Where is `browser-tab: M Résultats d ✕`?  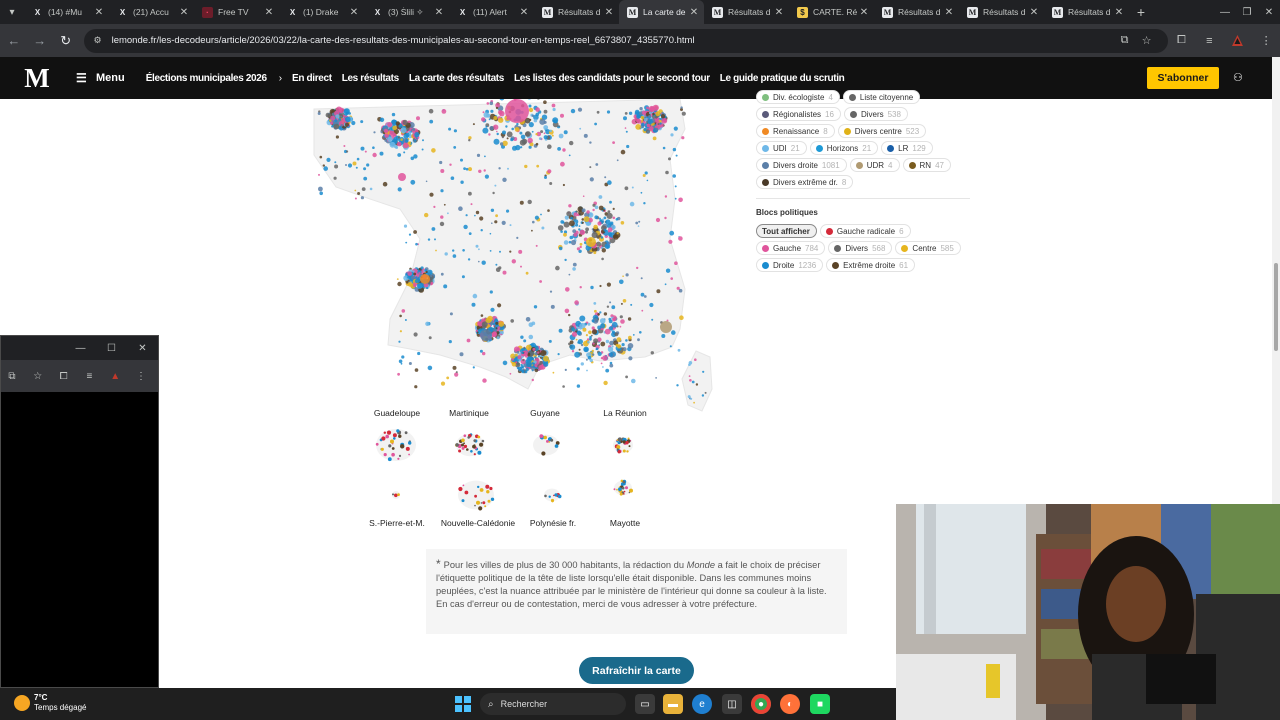
browser-tab: M Résultats d ✕ is located at coordinates (1001, 12).